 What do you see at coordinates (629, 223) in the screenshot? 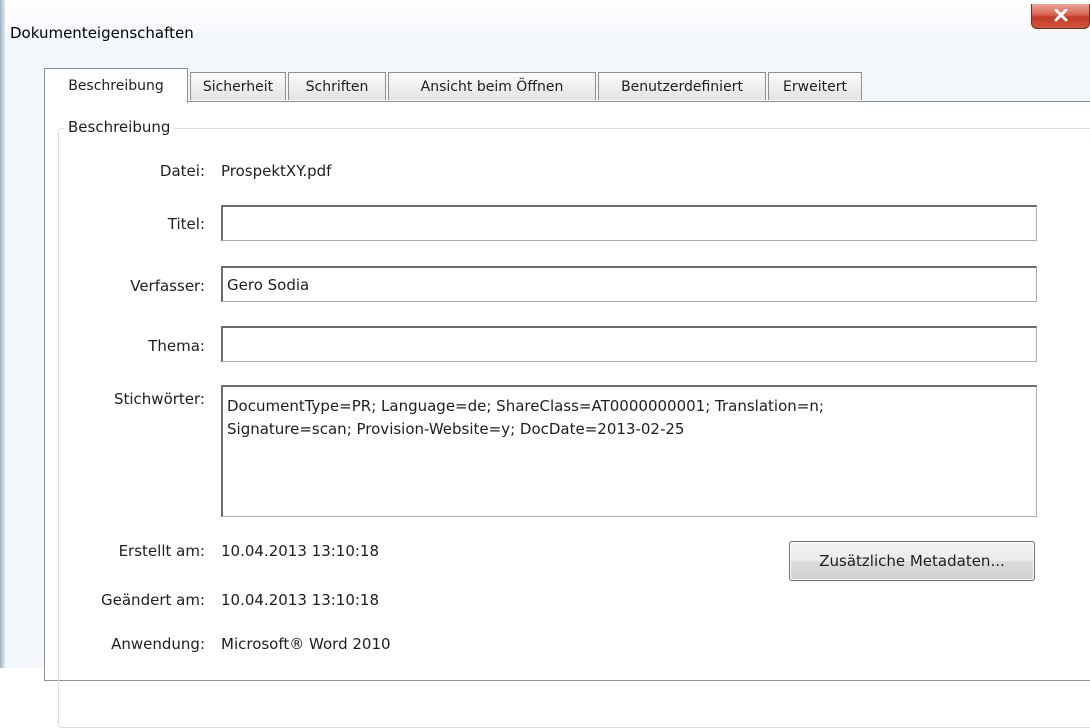
I see `title-field` at bounding box center [629, 223].